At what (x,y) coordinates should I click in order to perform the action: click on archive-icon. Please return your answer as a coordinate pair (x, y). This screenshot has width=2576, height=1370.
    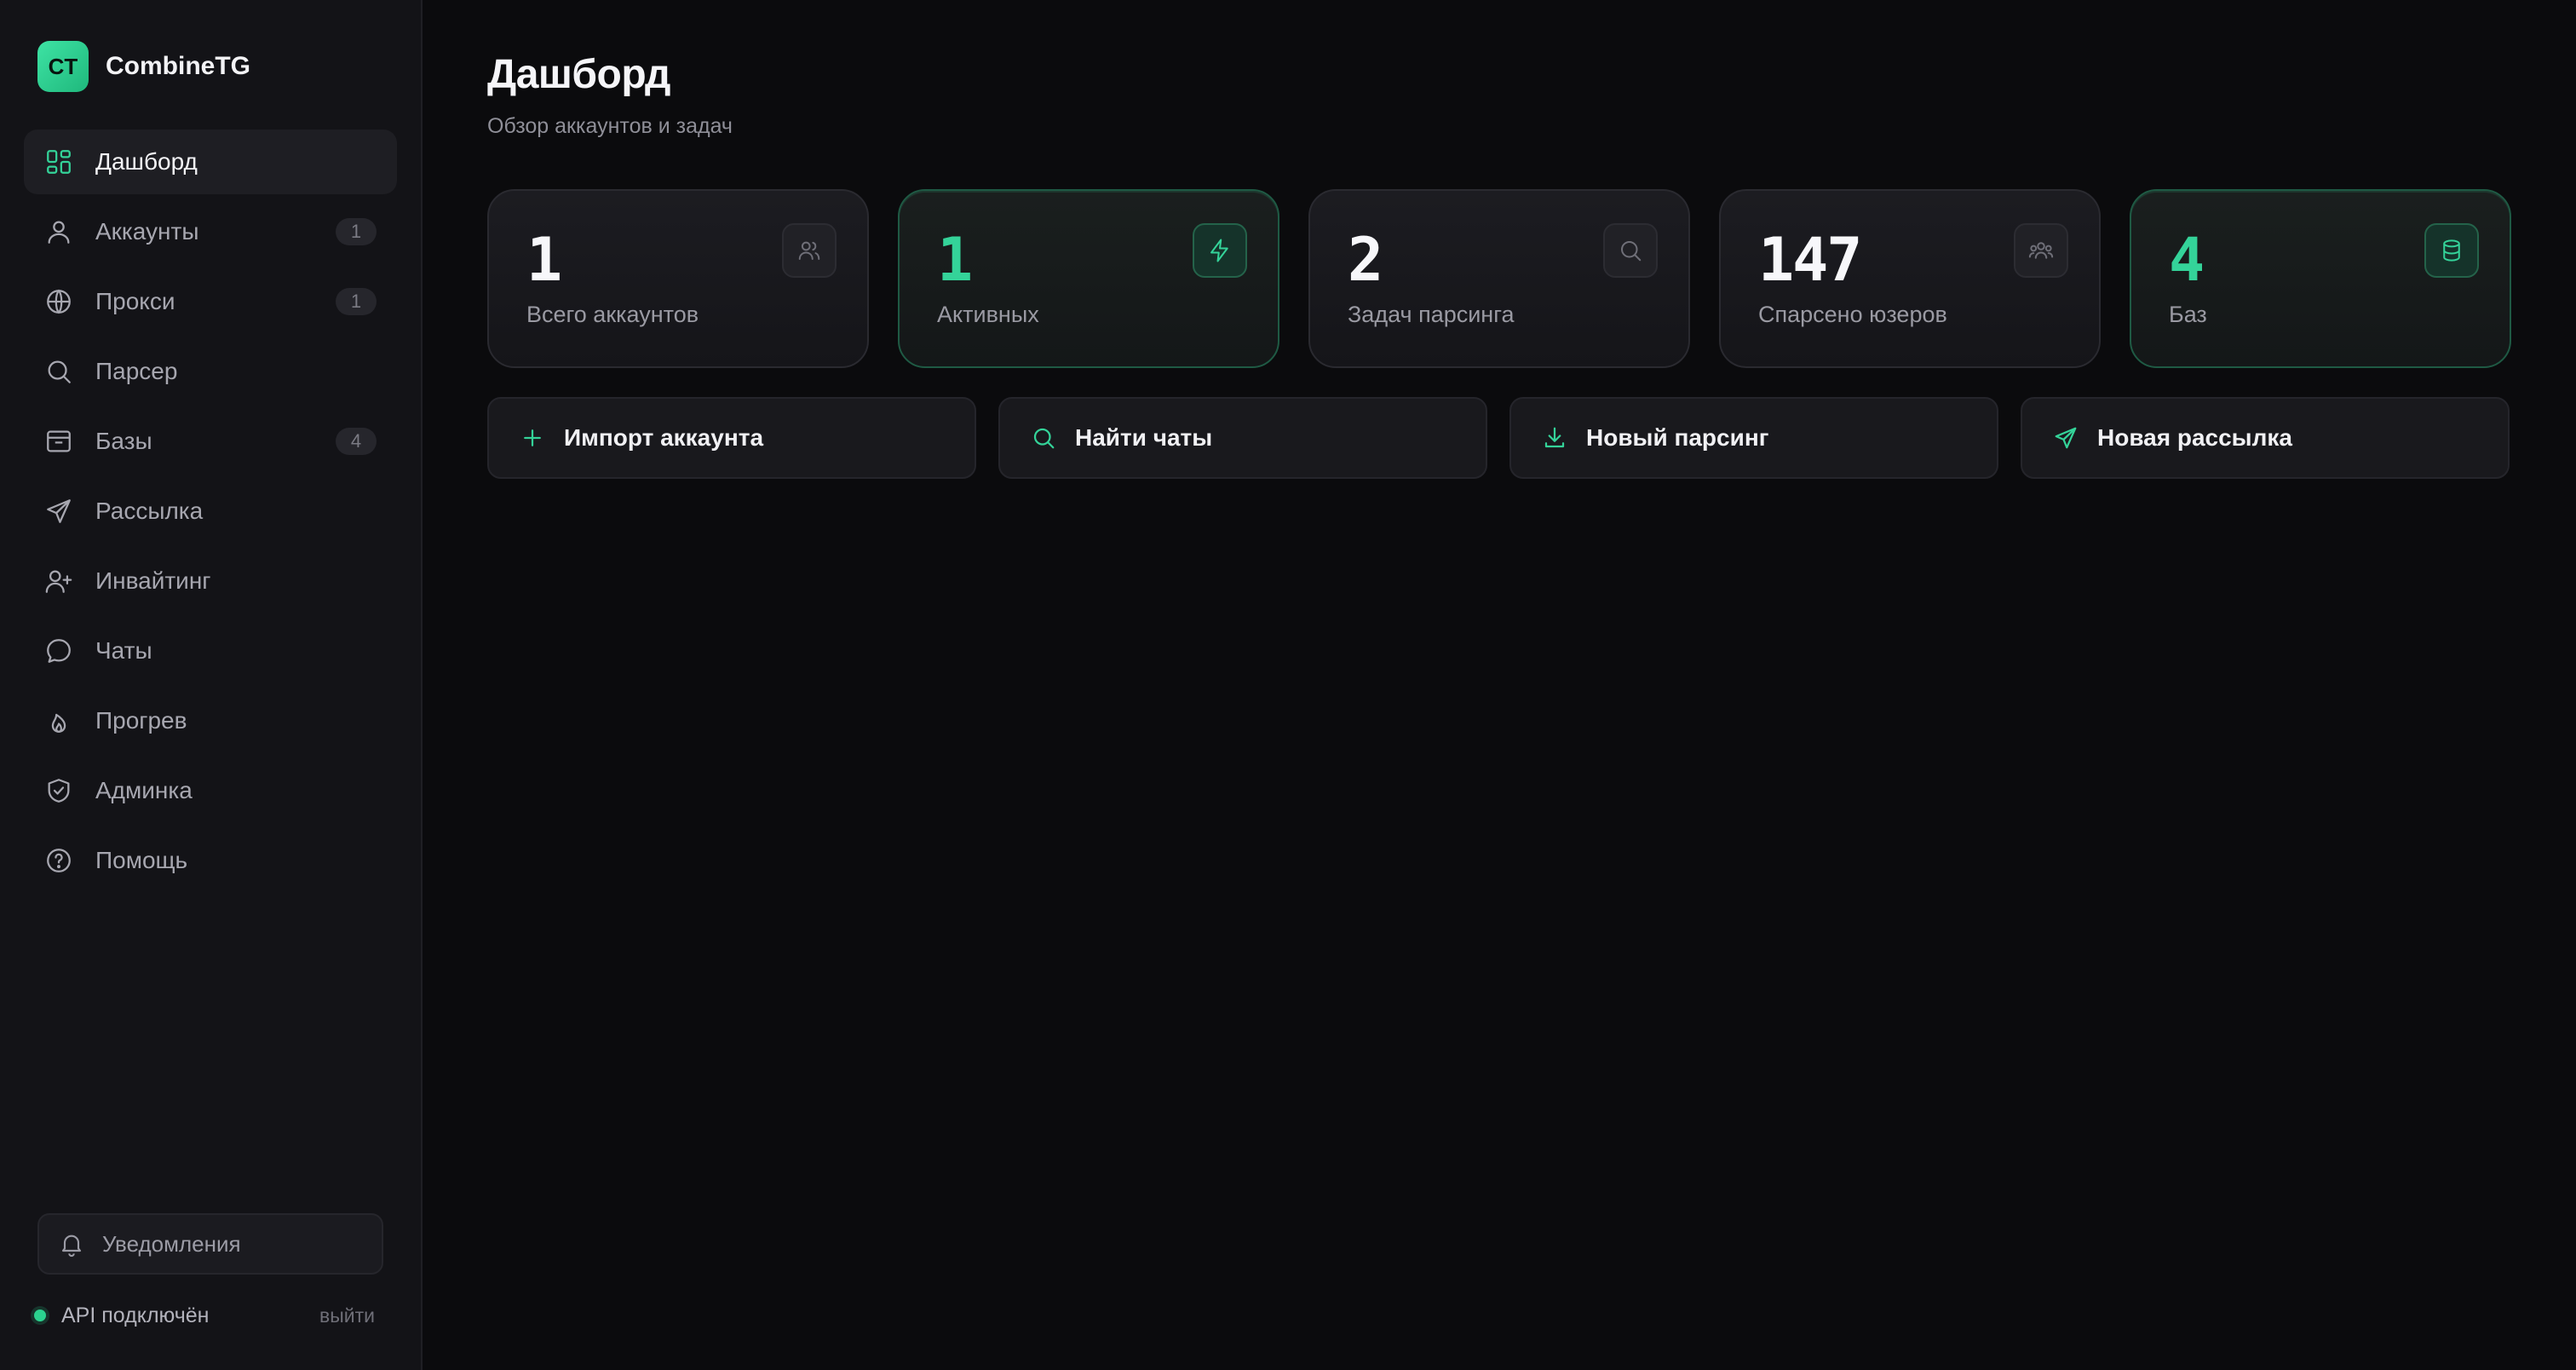
    Looking at the image, I should click on (59, 442).